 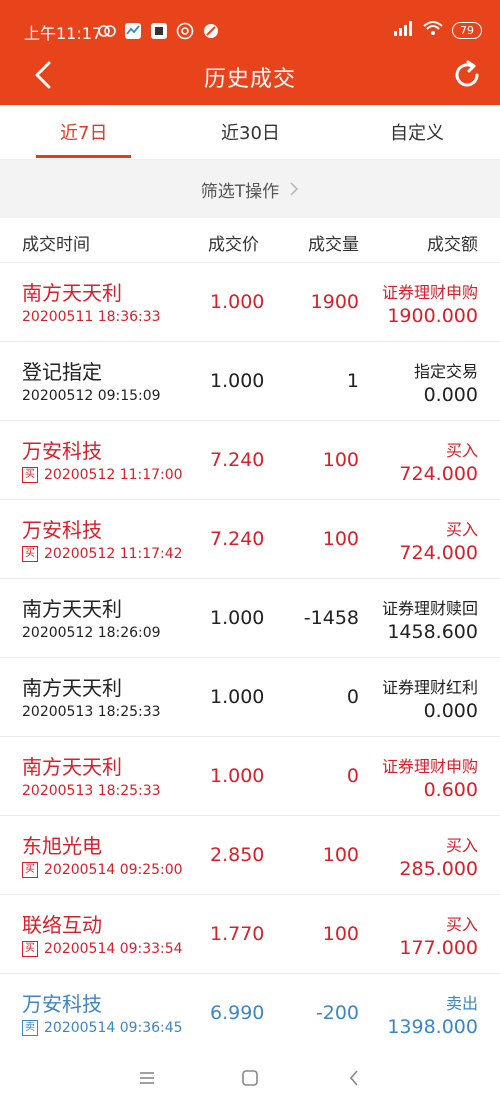 I want to click on refresh-icon, so click(x=467, y=73).